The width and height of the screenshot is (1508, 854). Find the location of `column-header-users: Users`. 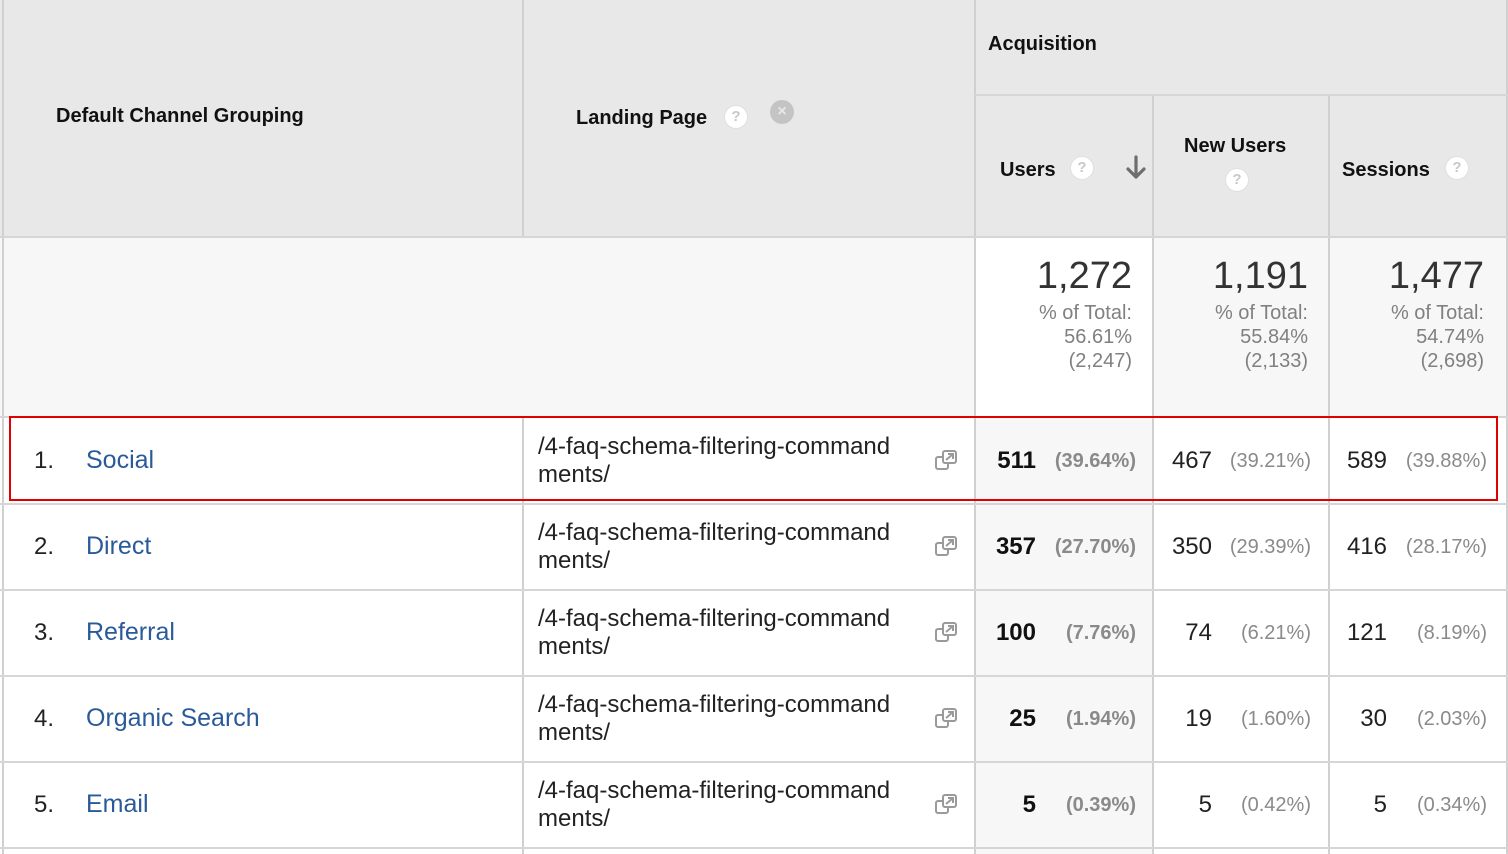

column-header-users: Users is located at coordinates (1028, 170).